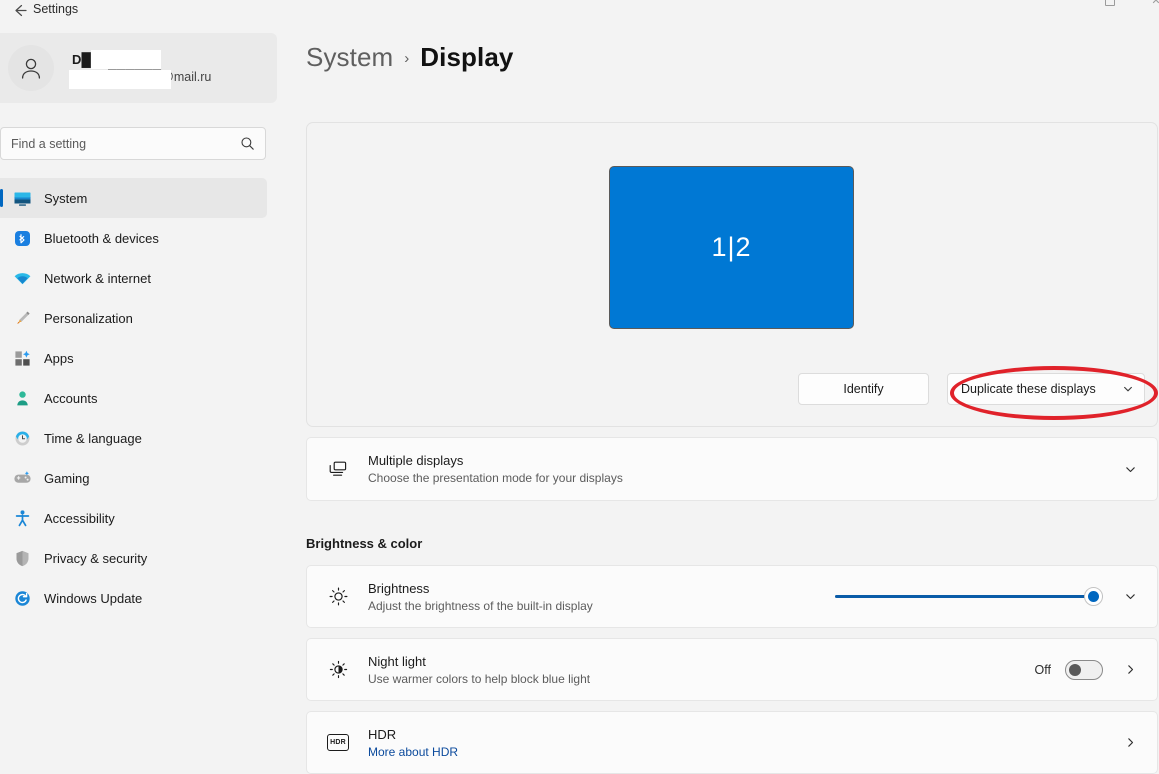  I want to click on row-hdr: HDR HDR More about HDR, so click(732, 742).